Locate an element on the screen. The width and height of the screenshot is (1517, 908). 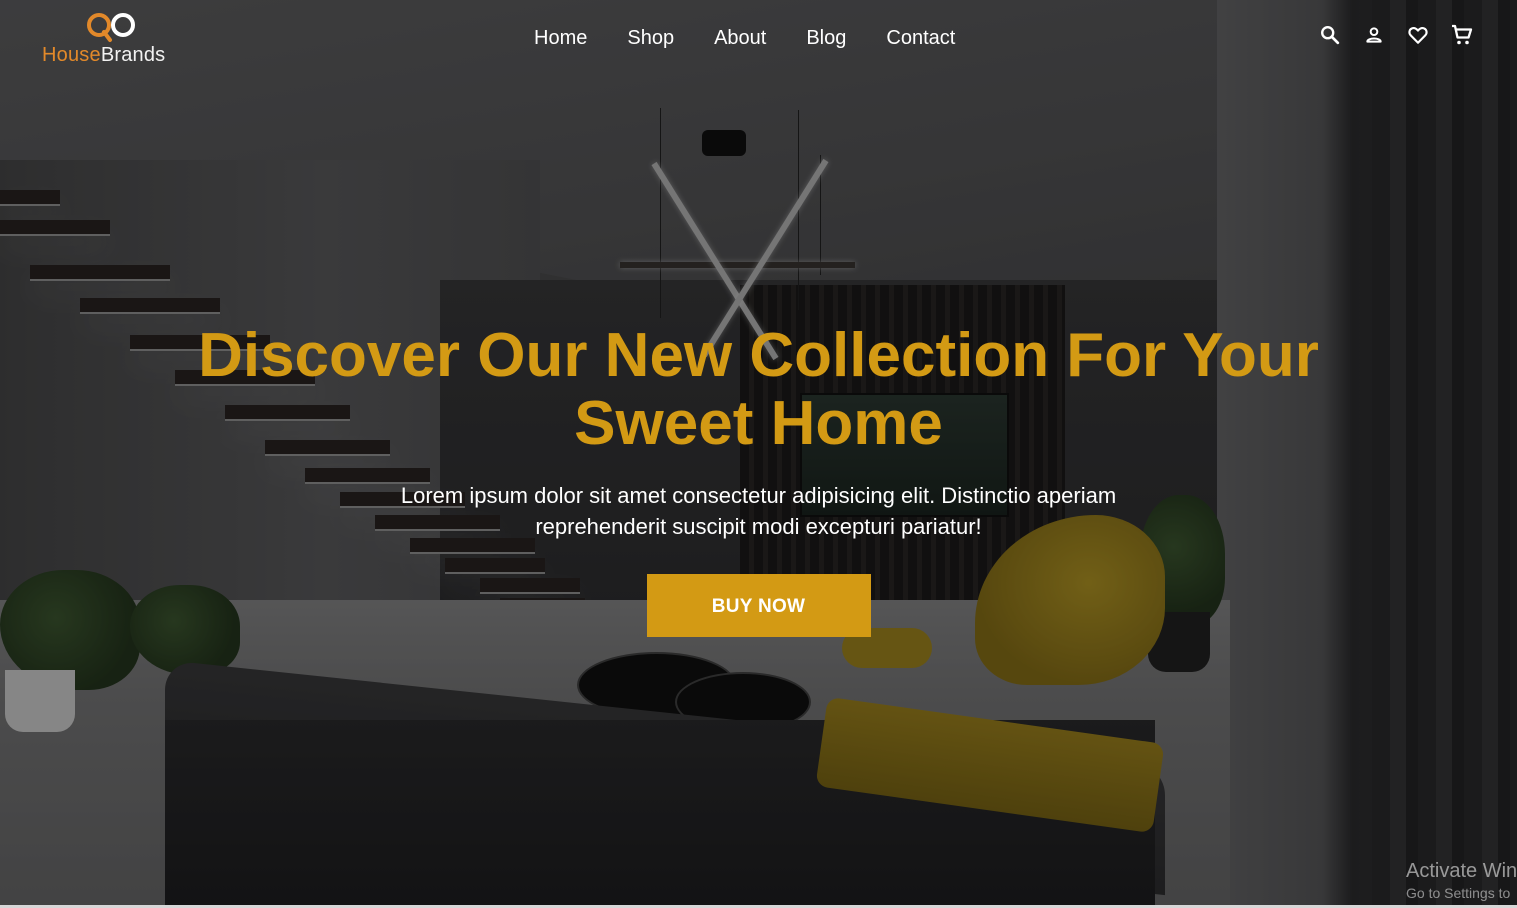
cart-icon is located at coordinates (1462, 35).